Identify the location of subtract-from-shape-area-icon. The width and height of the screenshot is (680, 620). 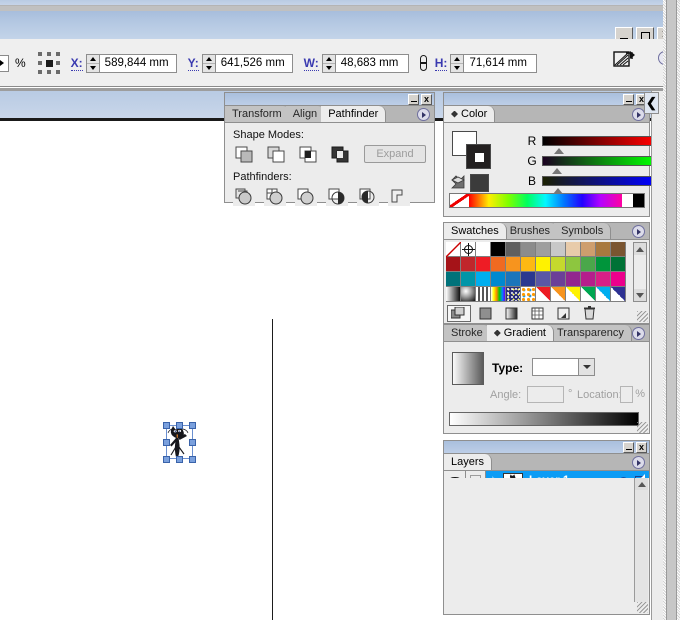
(276, 154).